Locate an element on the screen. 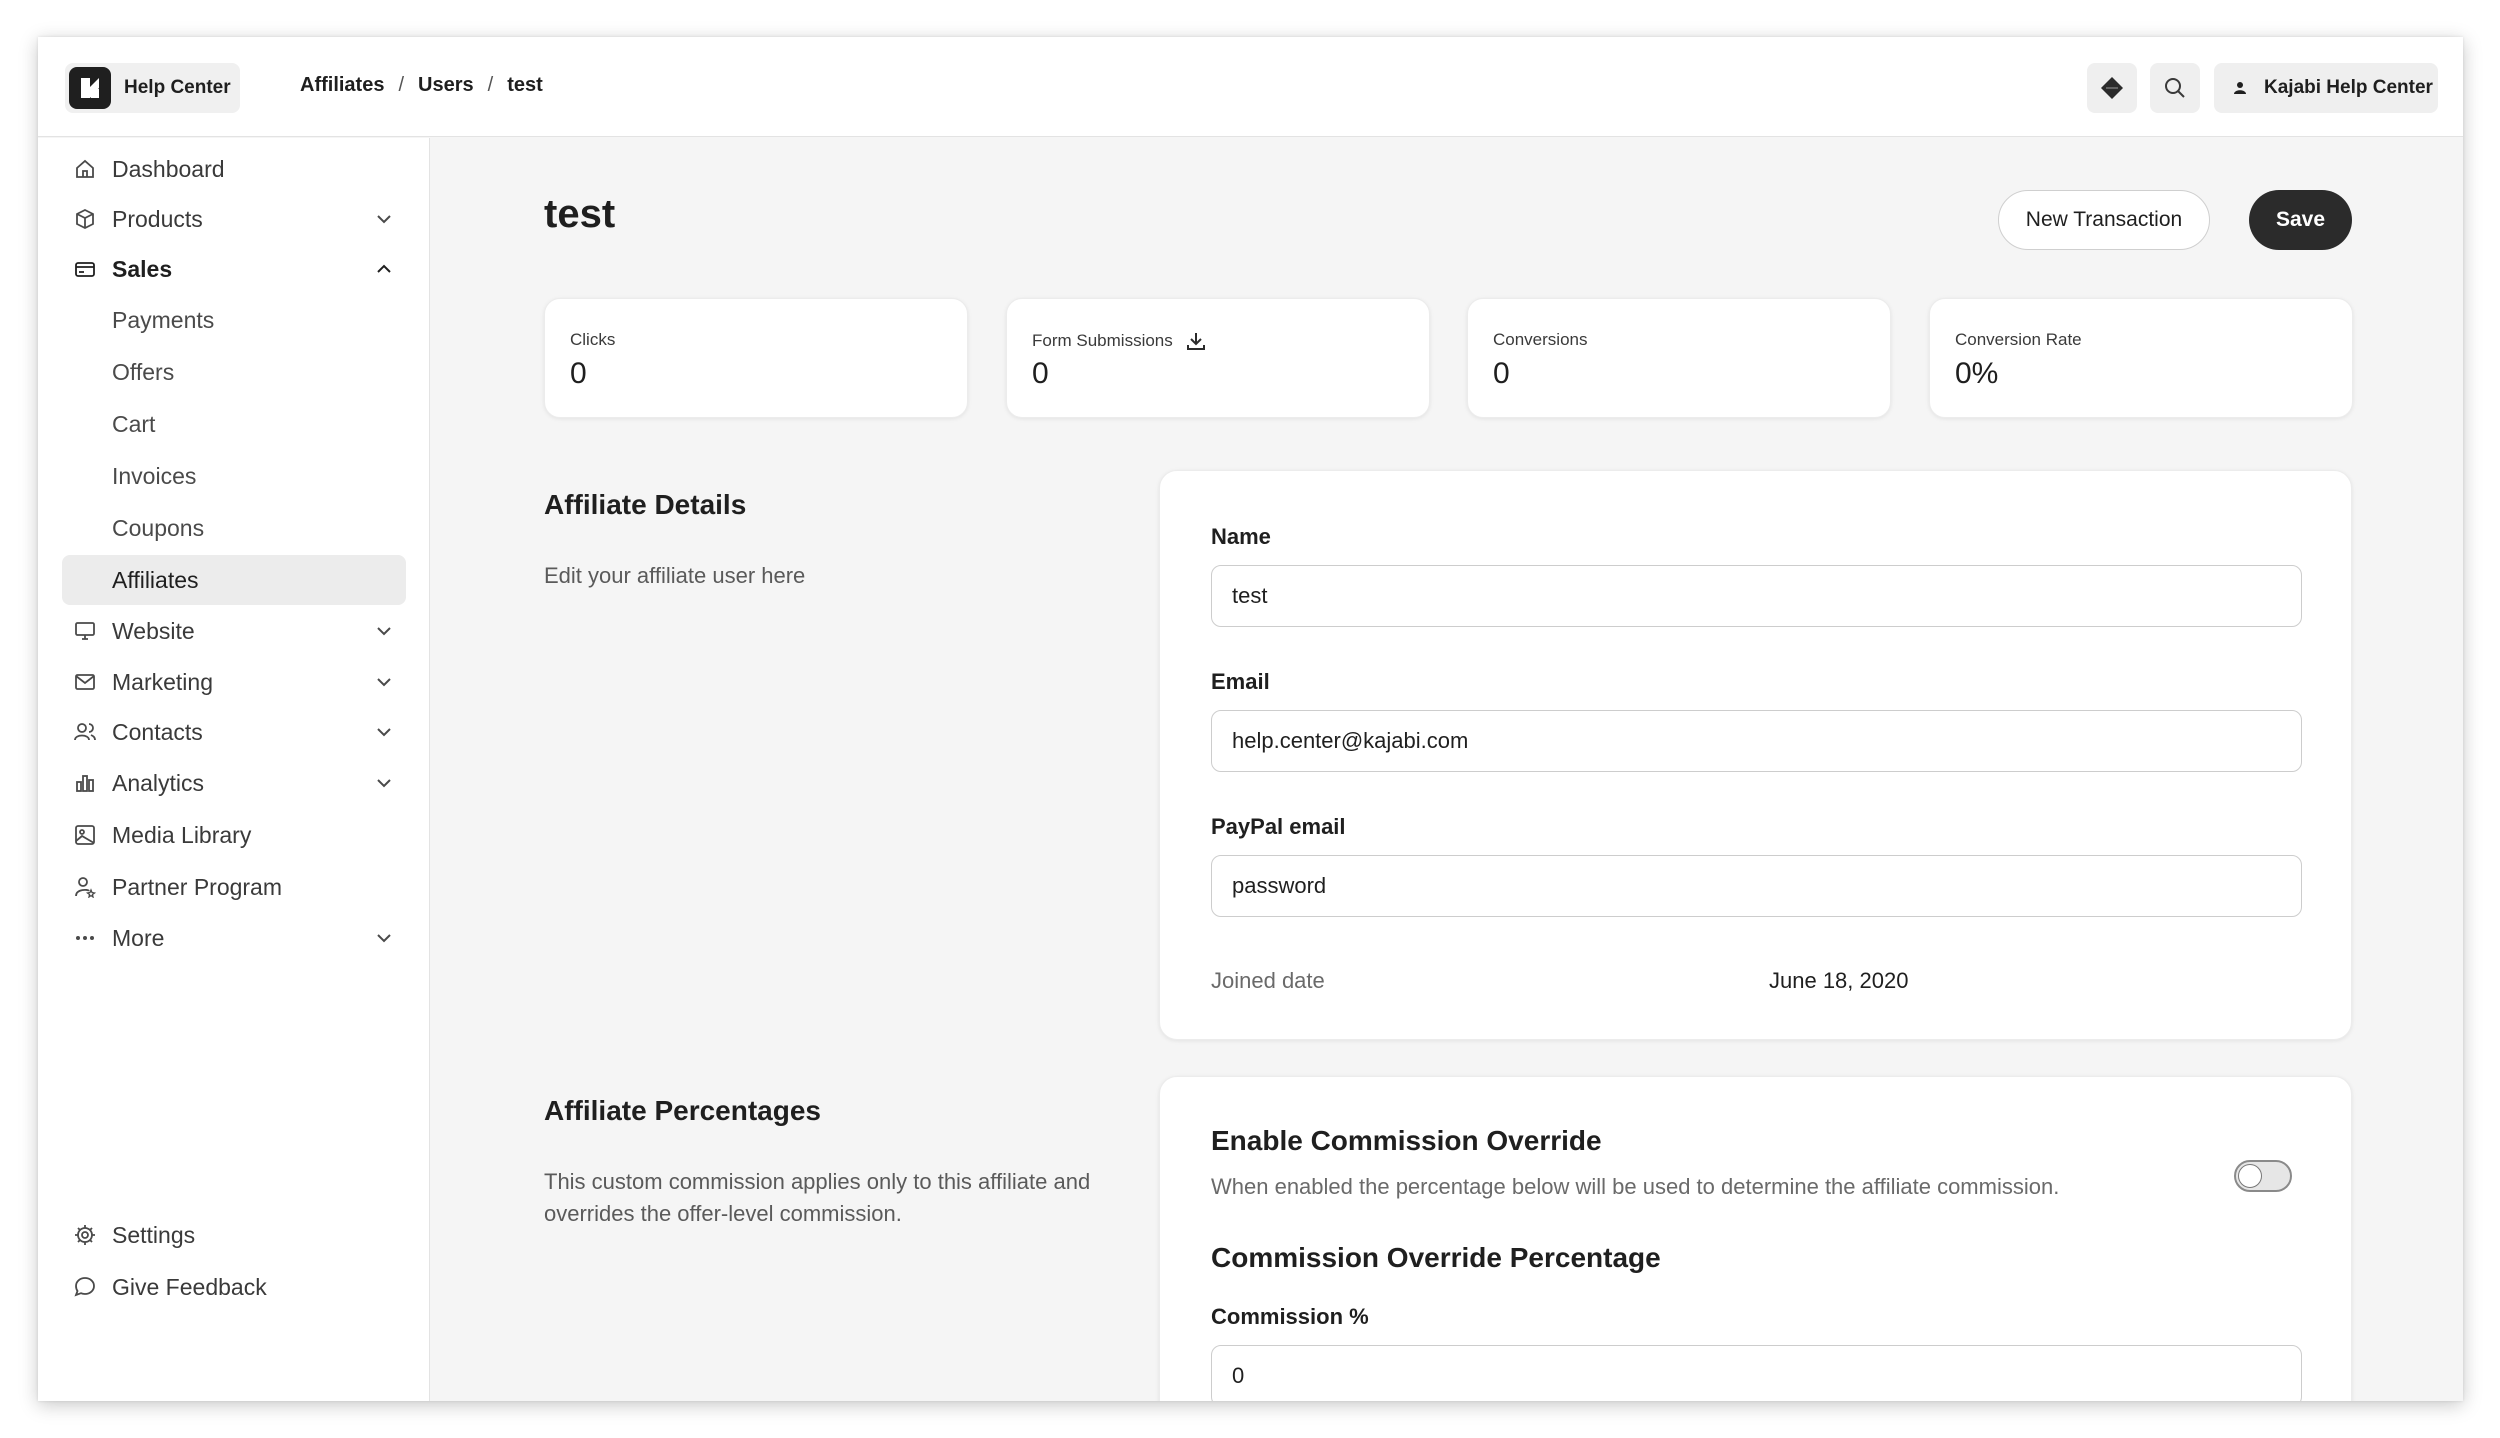  commission-override-title: Enable Commission Override is located at coordinates (1406, 1140).